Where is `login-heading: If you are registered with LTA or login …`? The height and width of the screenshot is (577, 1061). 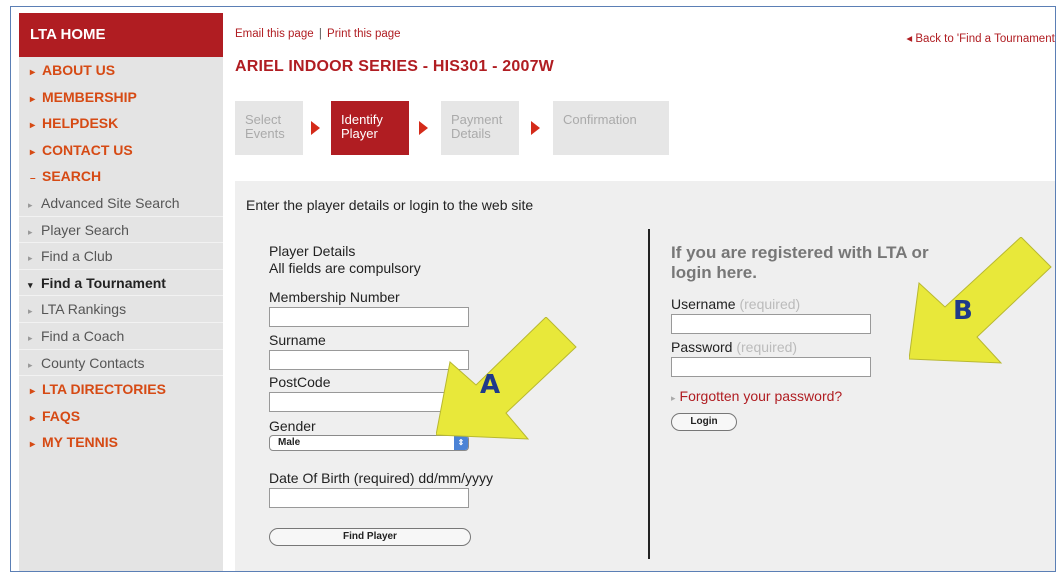 login-heading: If you are registered with LTA or login … is located at coordinates (800, 263).